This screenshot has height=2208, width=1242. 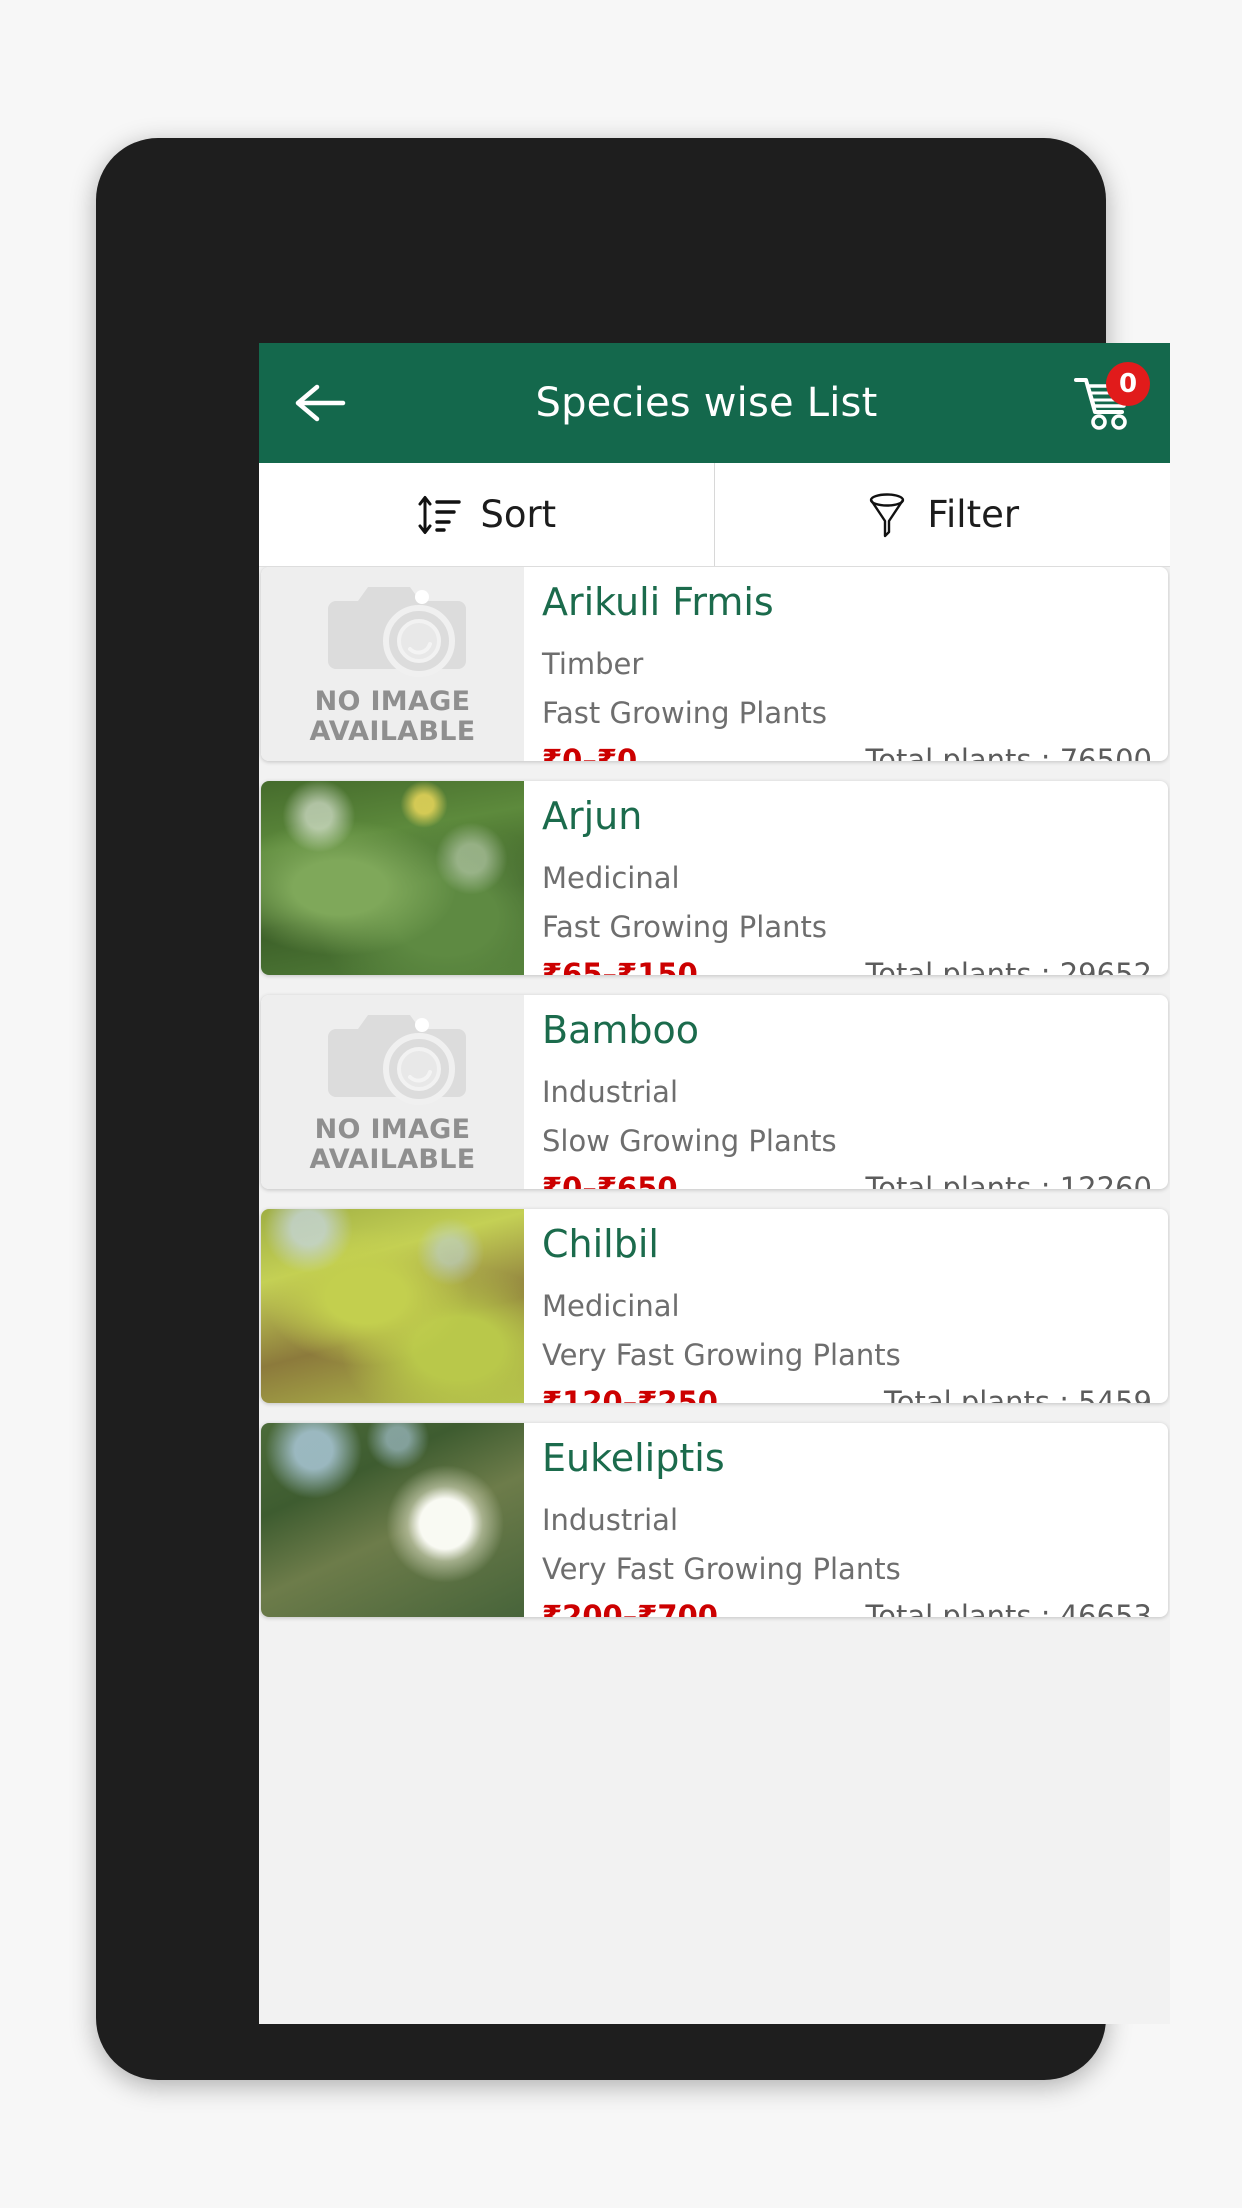 What do you see at coordinates (633, 1458) in the screenshot?
I see `species-name: Eukeliptis` at bounding box center [633, 1458].